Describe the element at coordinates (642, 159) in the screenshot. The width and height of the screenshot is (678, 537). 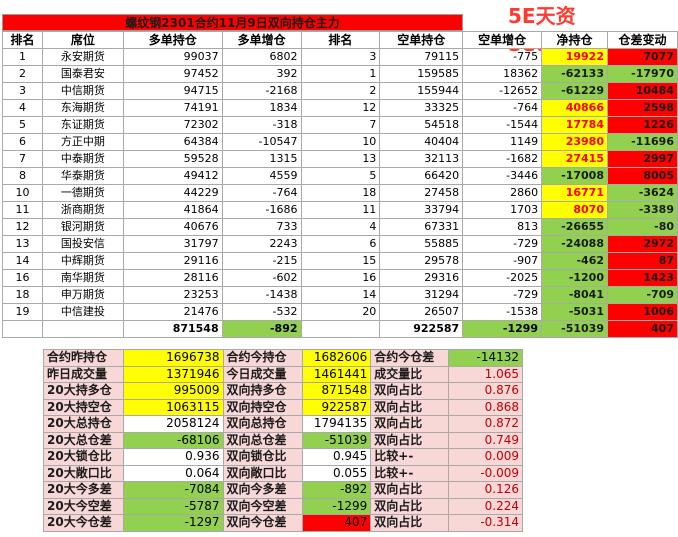
I see `table-cell: 2997` at that location.